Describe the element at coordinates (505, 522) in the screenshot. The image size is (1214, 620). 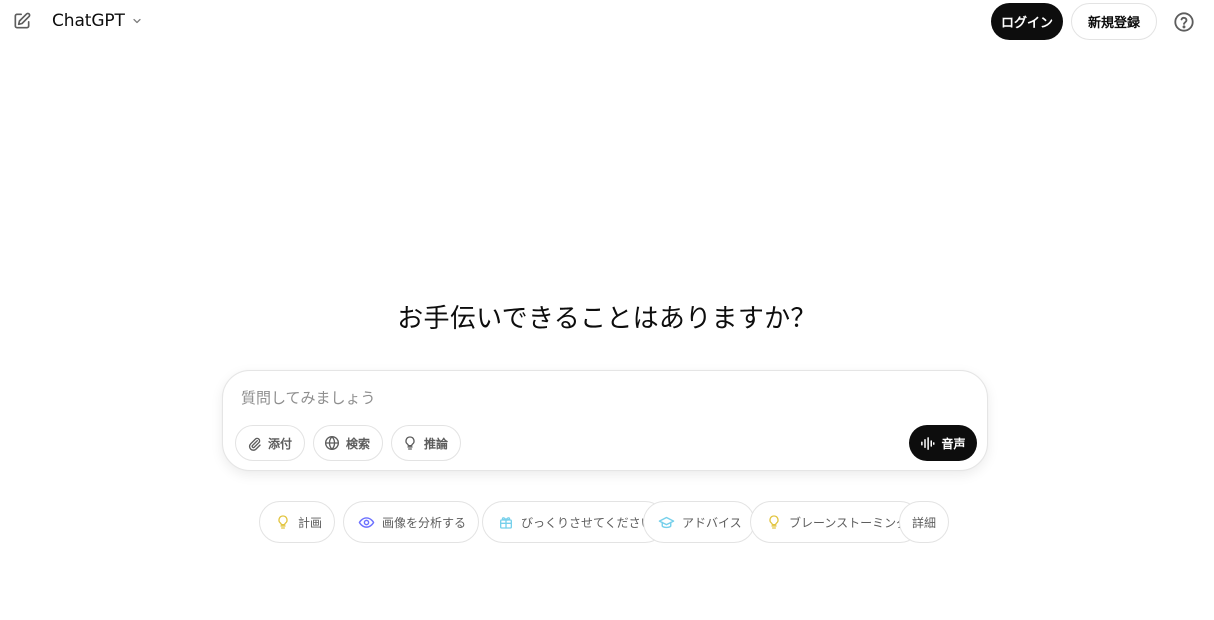
I see `gift-icon` at that location.